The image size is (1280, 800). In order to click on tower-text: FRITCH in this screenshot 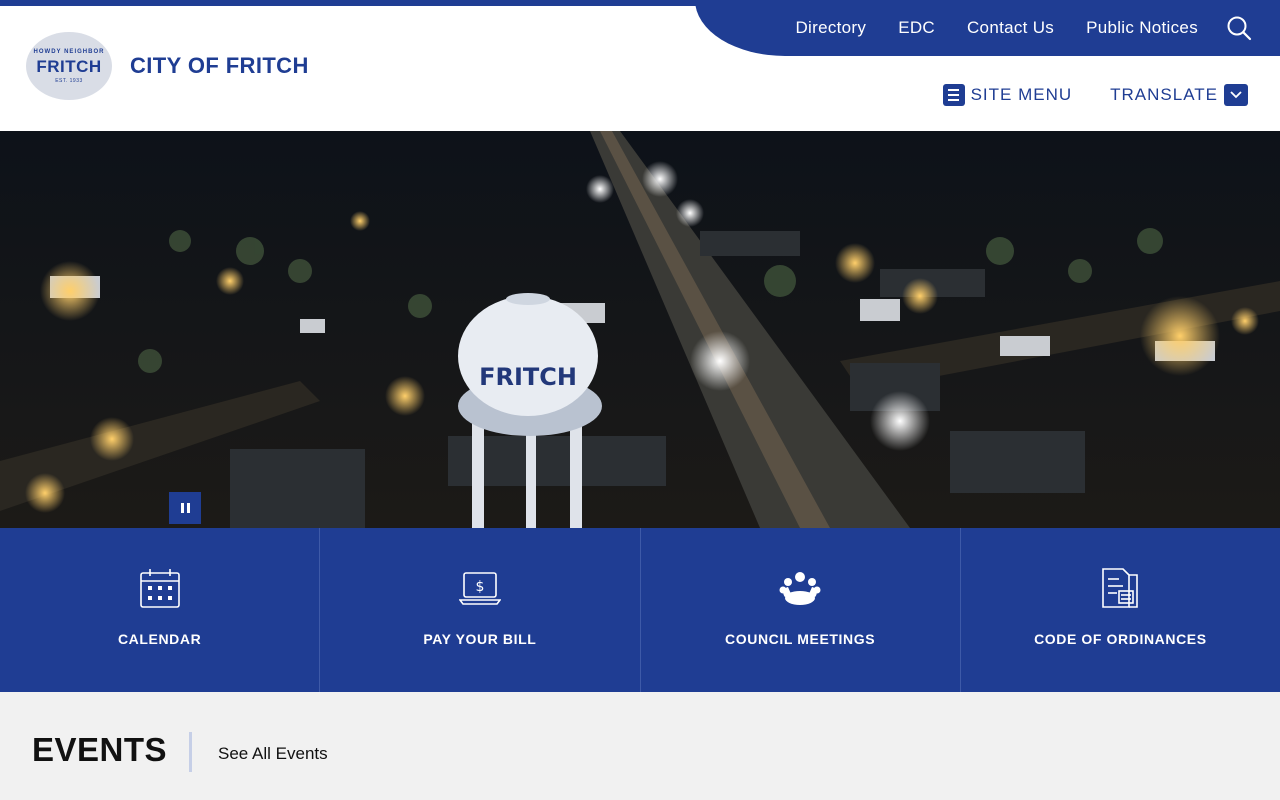, I will do `click(528, 377)`.